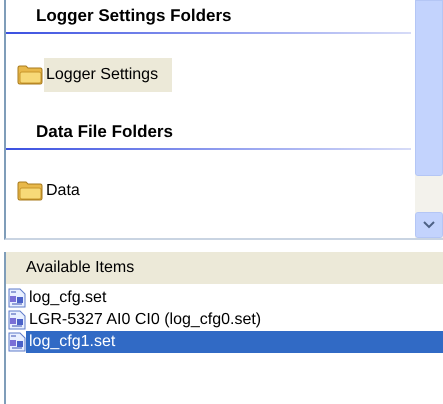  What do you see at coordinates (429, 88) in the screenshot?
I see `scrollbar-thumb` at bounding box center [429, 88].